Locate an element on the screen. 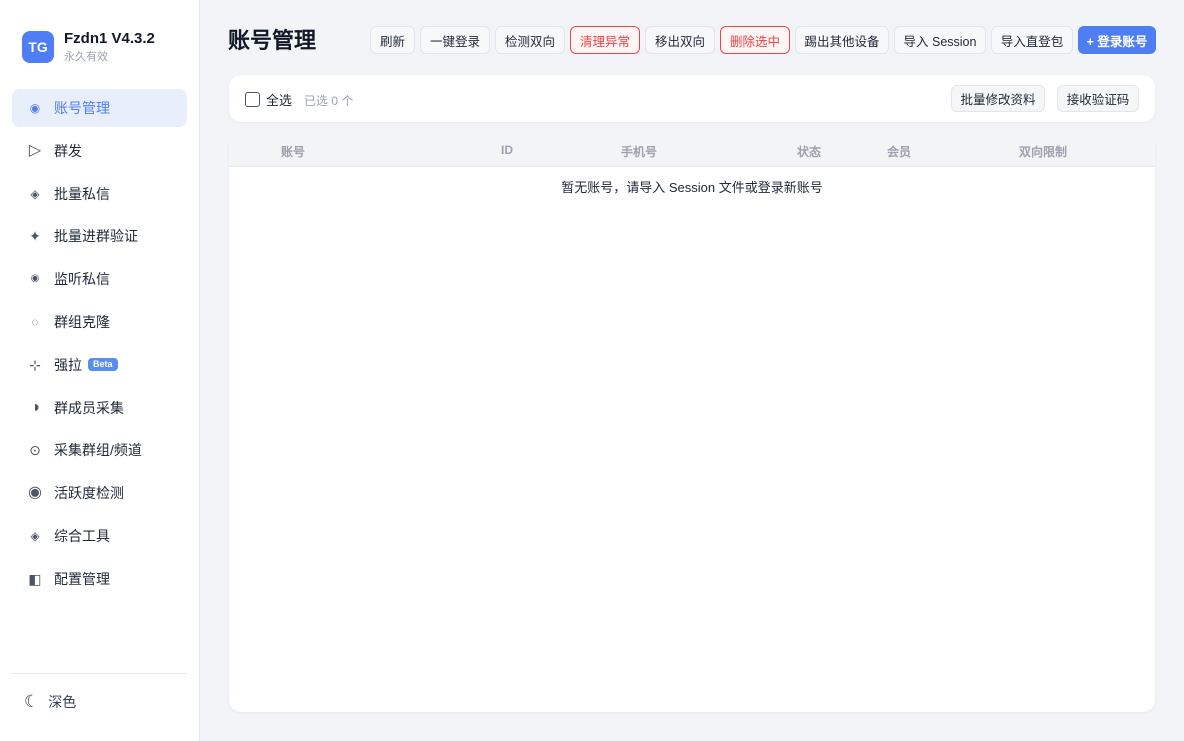  sidebar-item-label: 群成员采集 is located at coordinates (89, 407).